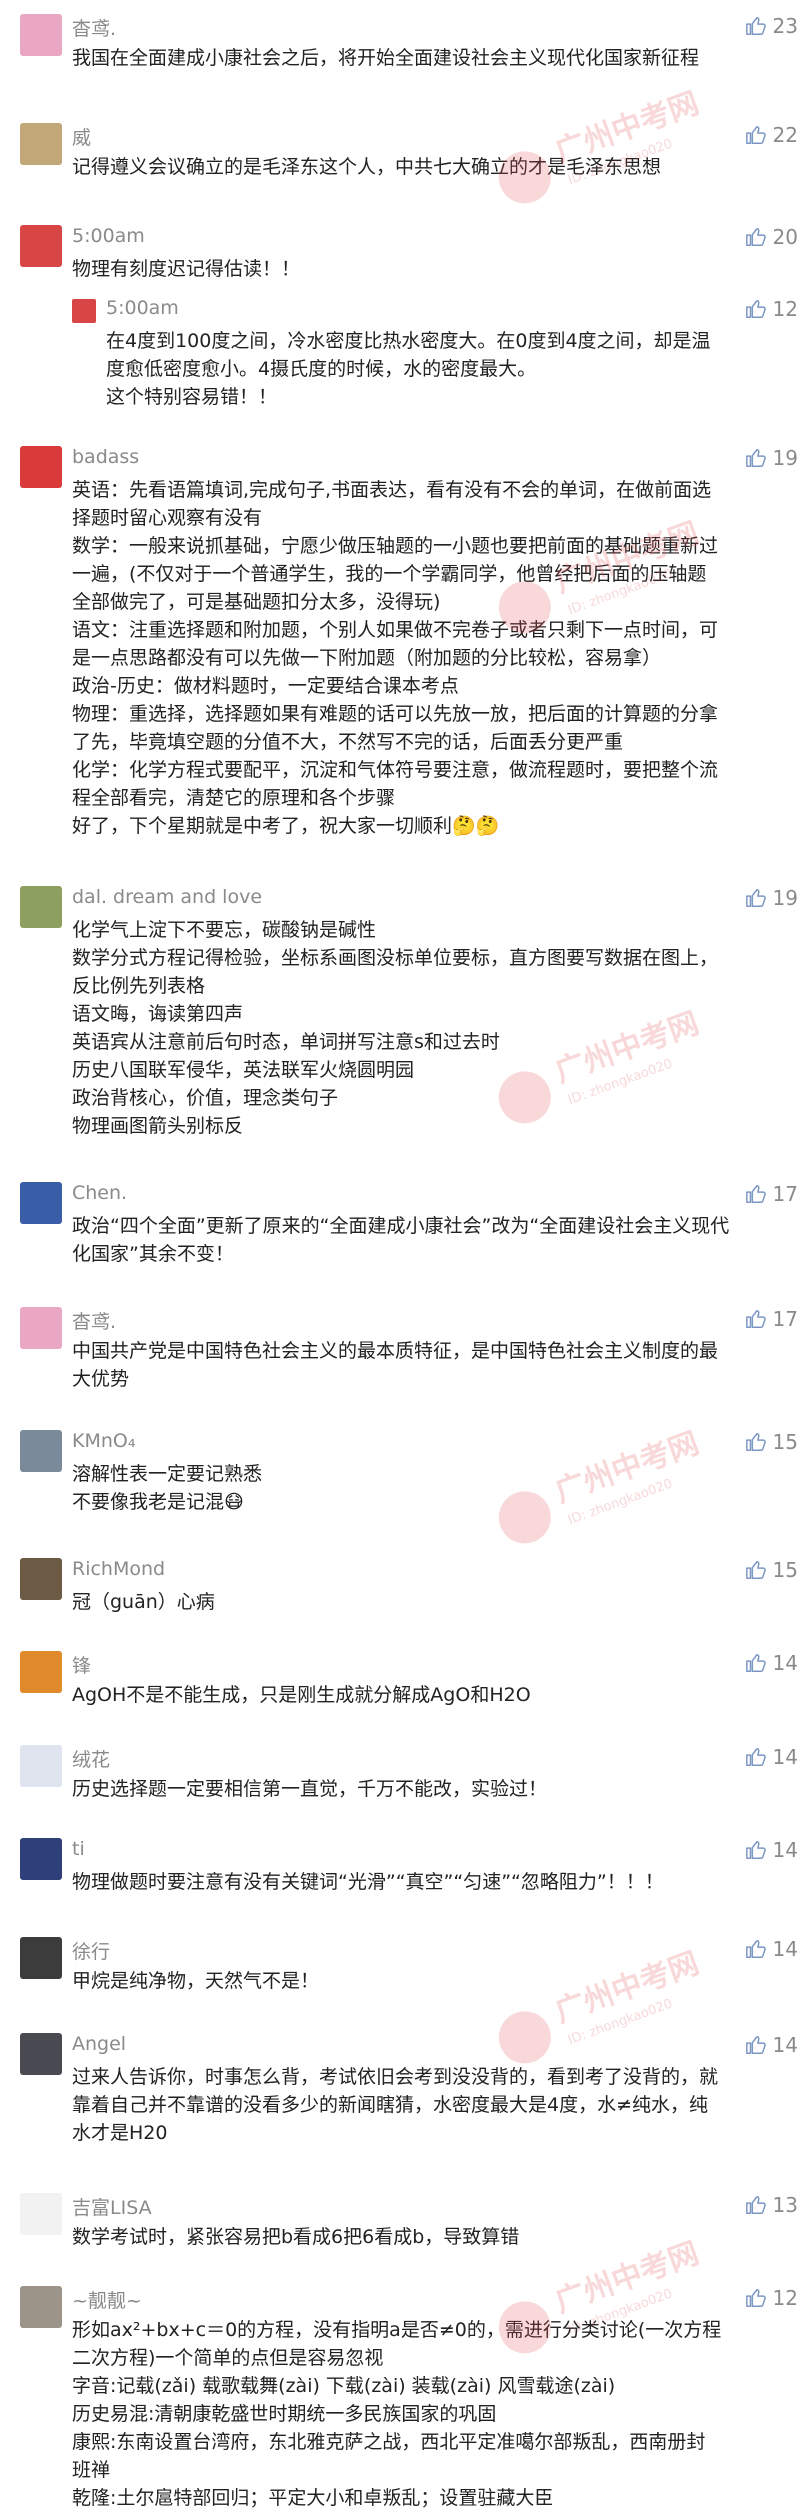 The image size is (800, 2517). I want to click on commenter-name: dal. dream and love, so click(167, 897).